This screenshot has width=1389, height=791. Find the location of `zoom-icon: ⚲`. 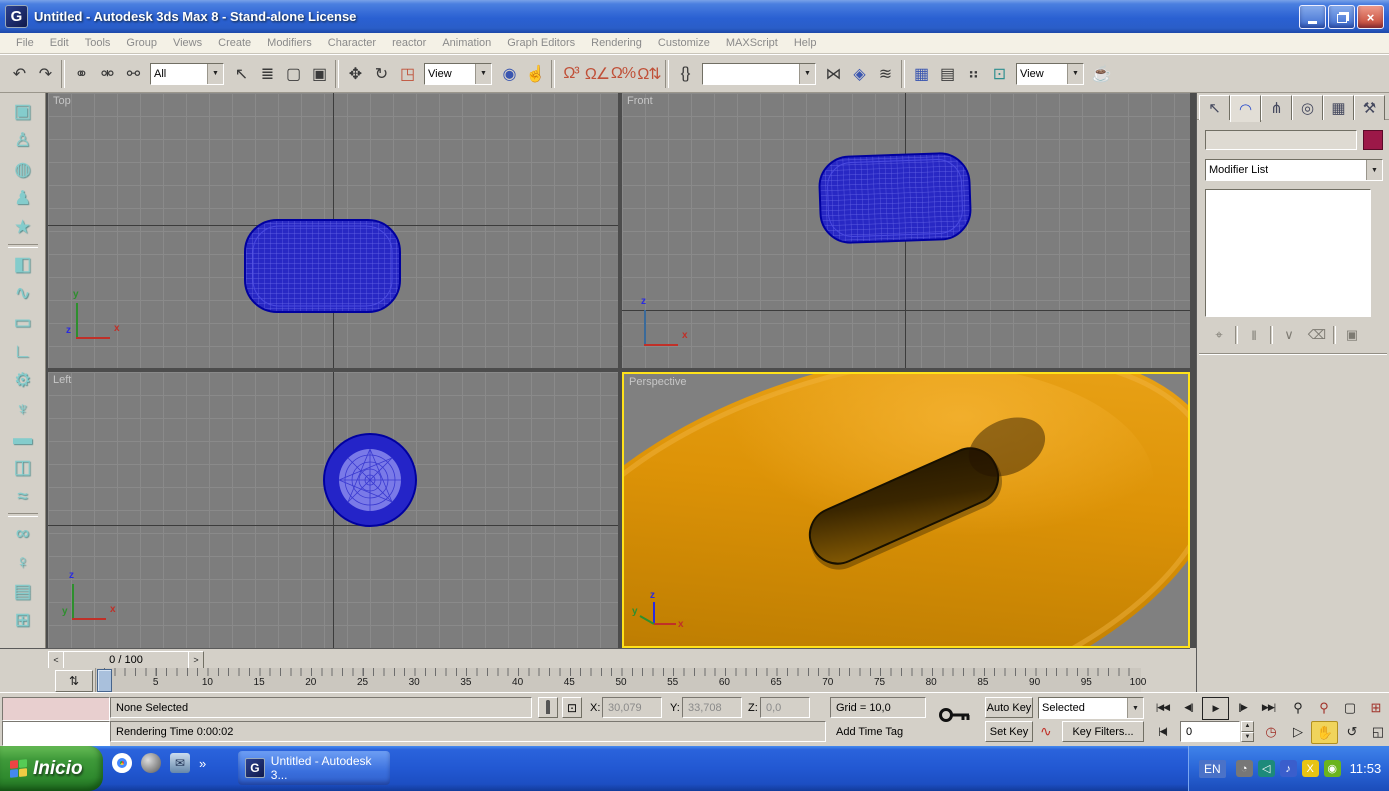

zoom-icon: ⚲ is located at coordinates (1297, 707).